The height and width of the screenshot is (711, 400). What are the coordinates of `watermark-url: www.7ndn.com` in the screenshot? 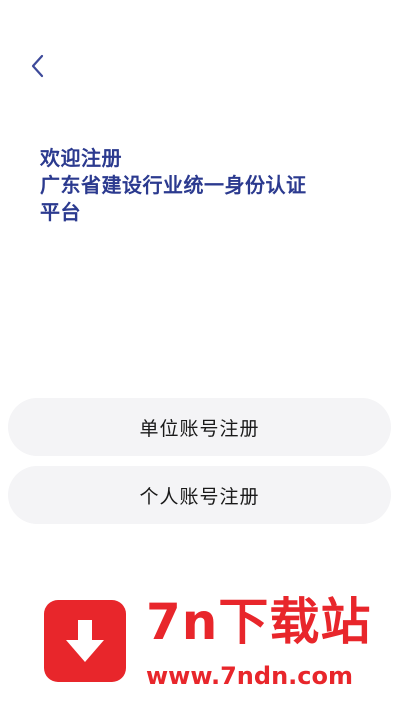 It's located at (249, 676).